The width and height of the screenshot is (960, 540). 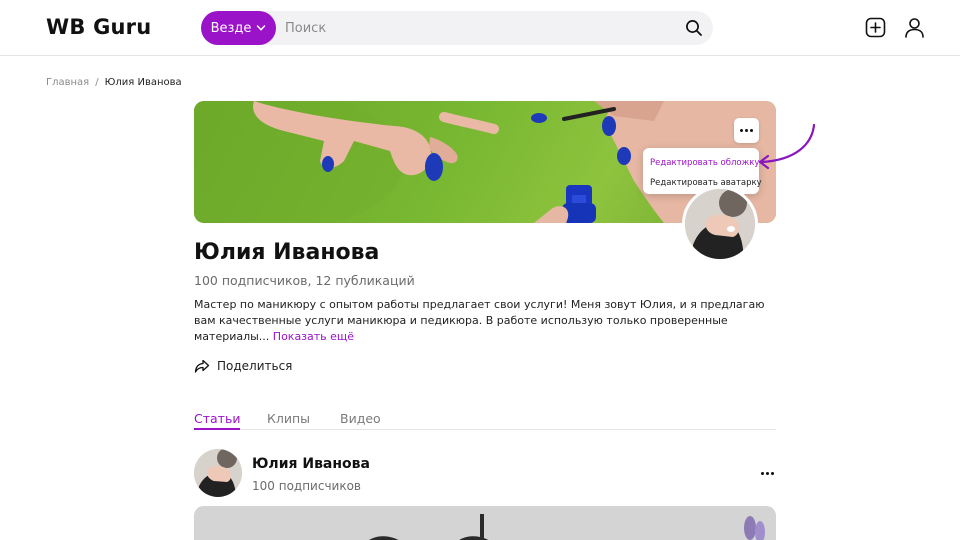 I want to click on search-bar: Везде, so click(x=457, y=28).